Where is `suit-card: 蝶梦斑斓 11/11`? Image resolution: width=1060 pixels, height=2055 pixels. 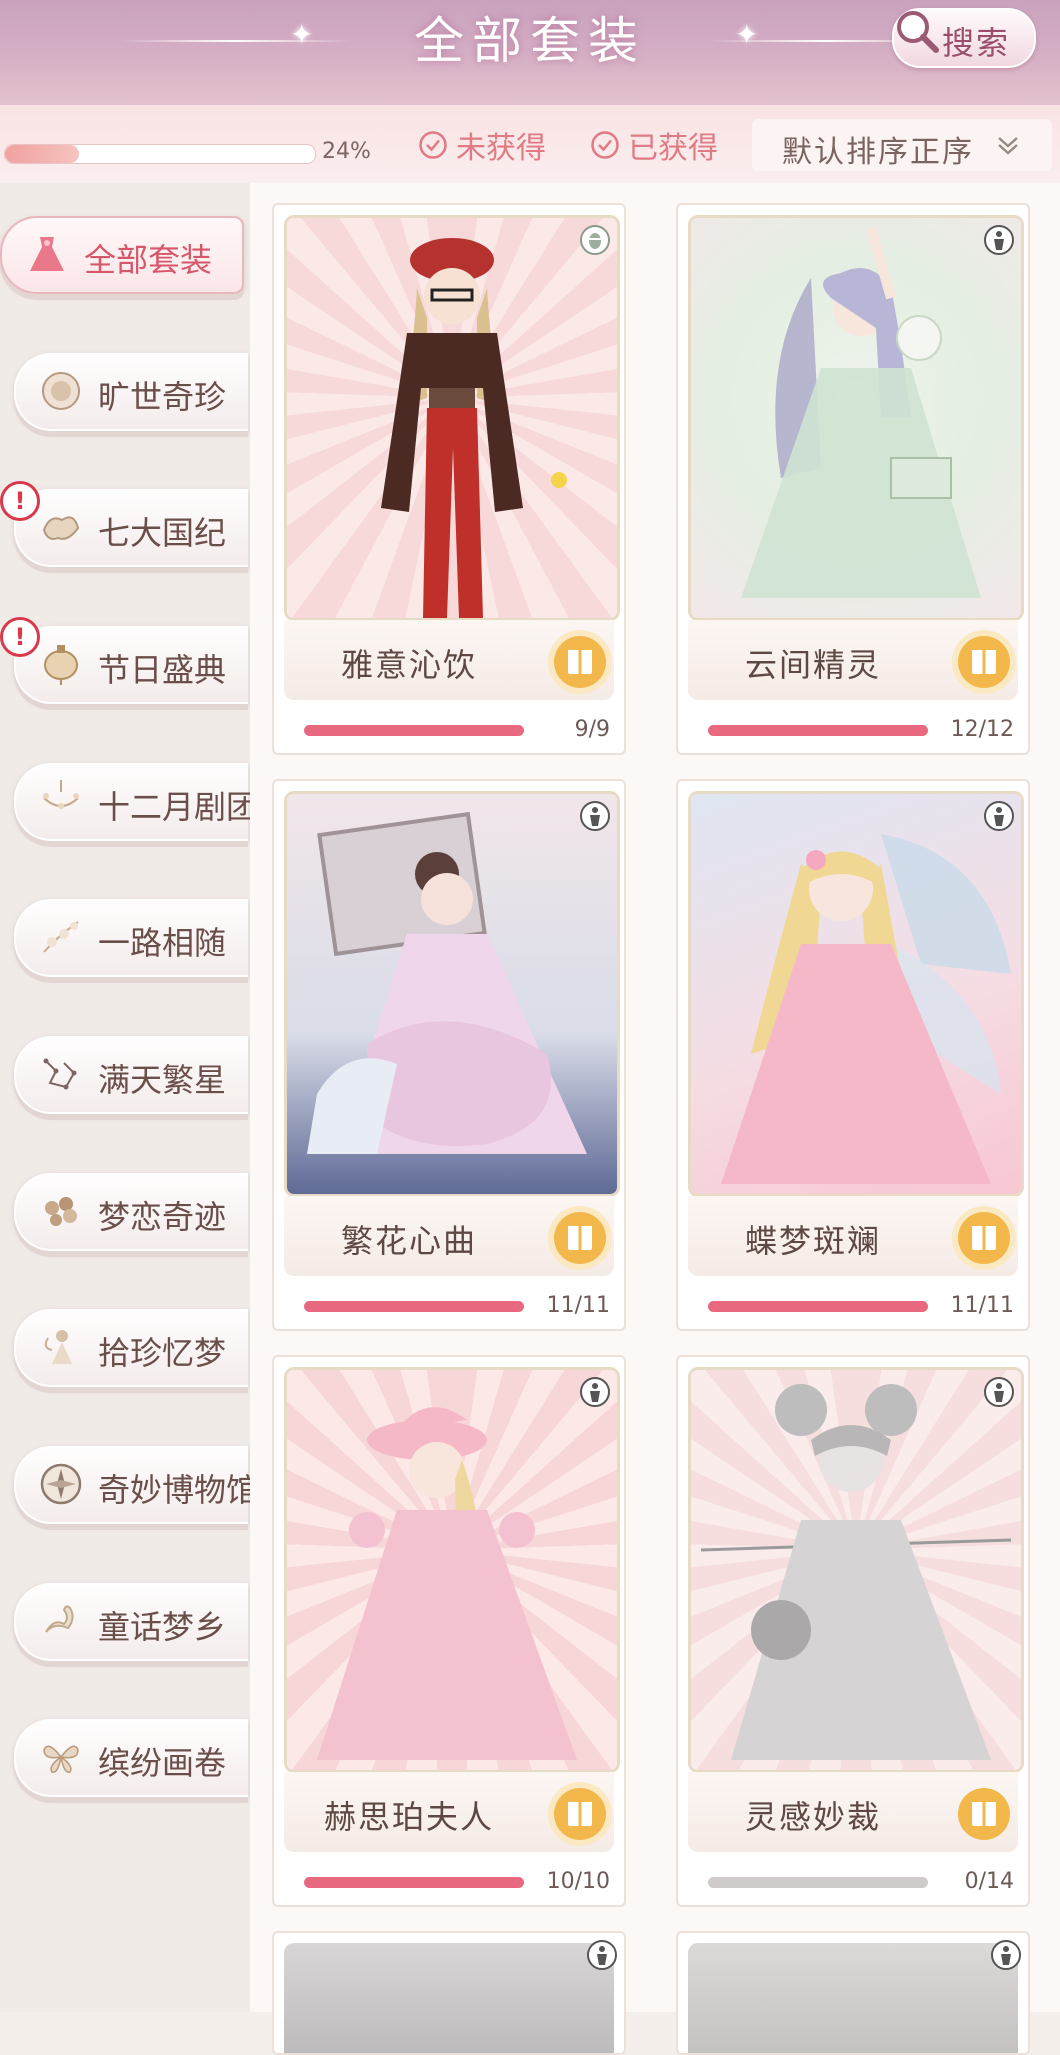
suit-card: 蝶梦斑斓 11/11 is located at coordinates (853, 1055).